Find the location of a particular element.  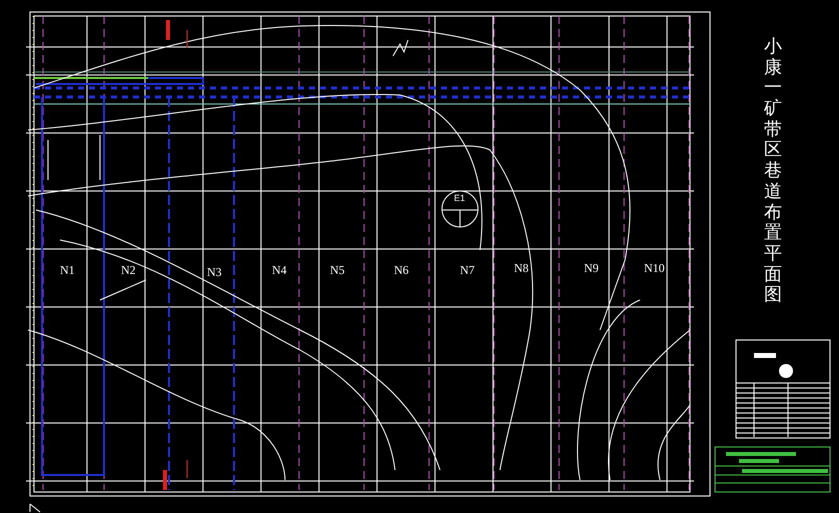

panel-label: N6 is located at coordinates (401, 270).